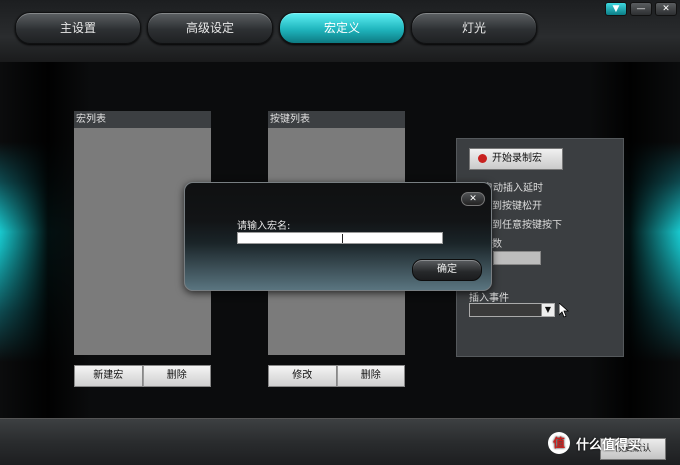 The image size is (680, 465). What do you see at coordinates (336, 119) in the screenshot?
I see `key-list-header: 按键列表` at bounding box center [336, 119].